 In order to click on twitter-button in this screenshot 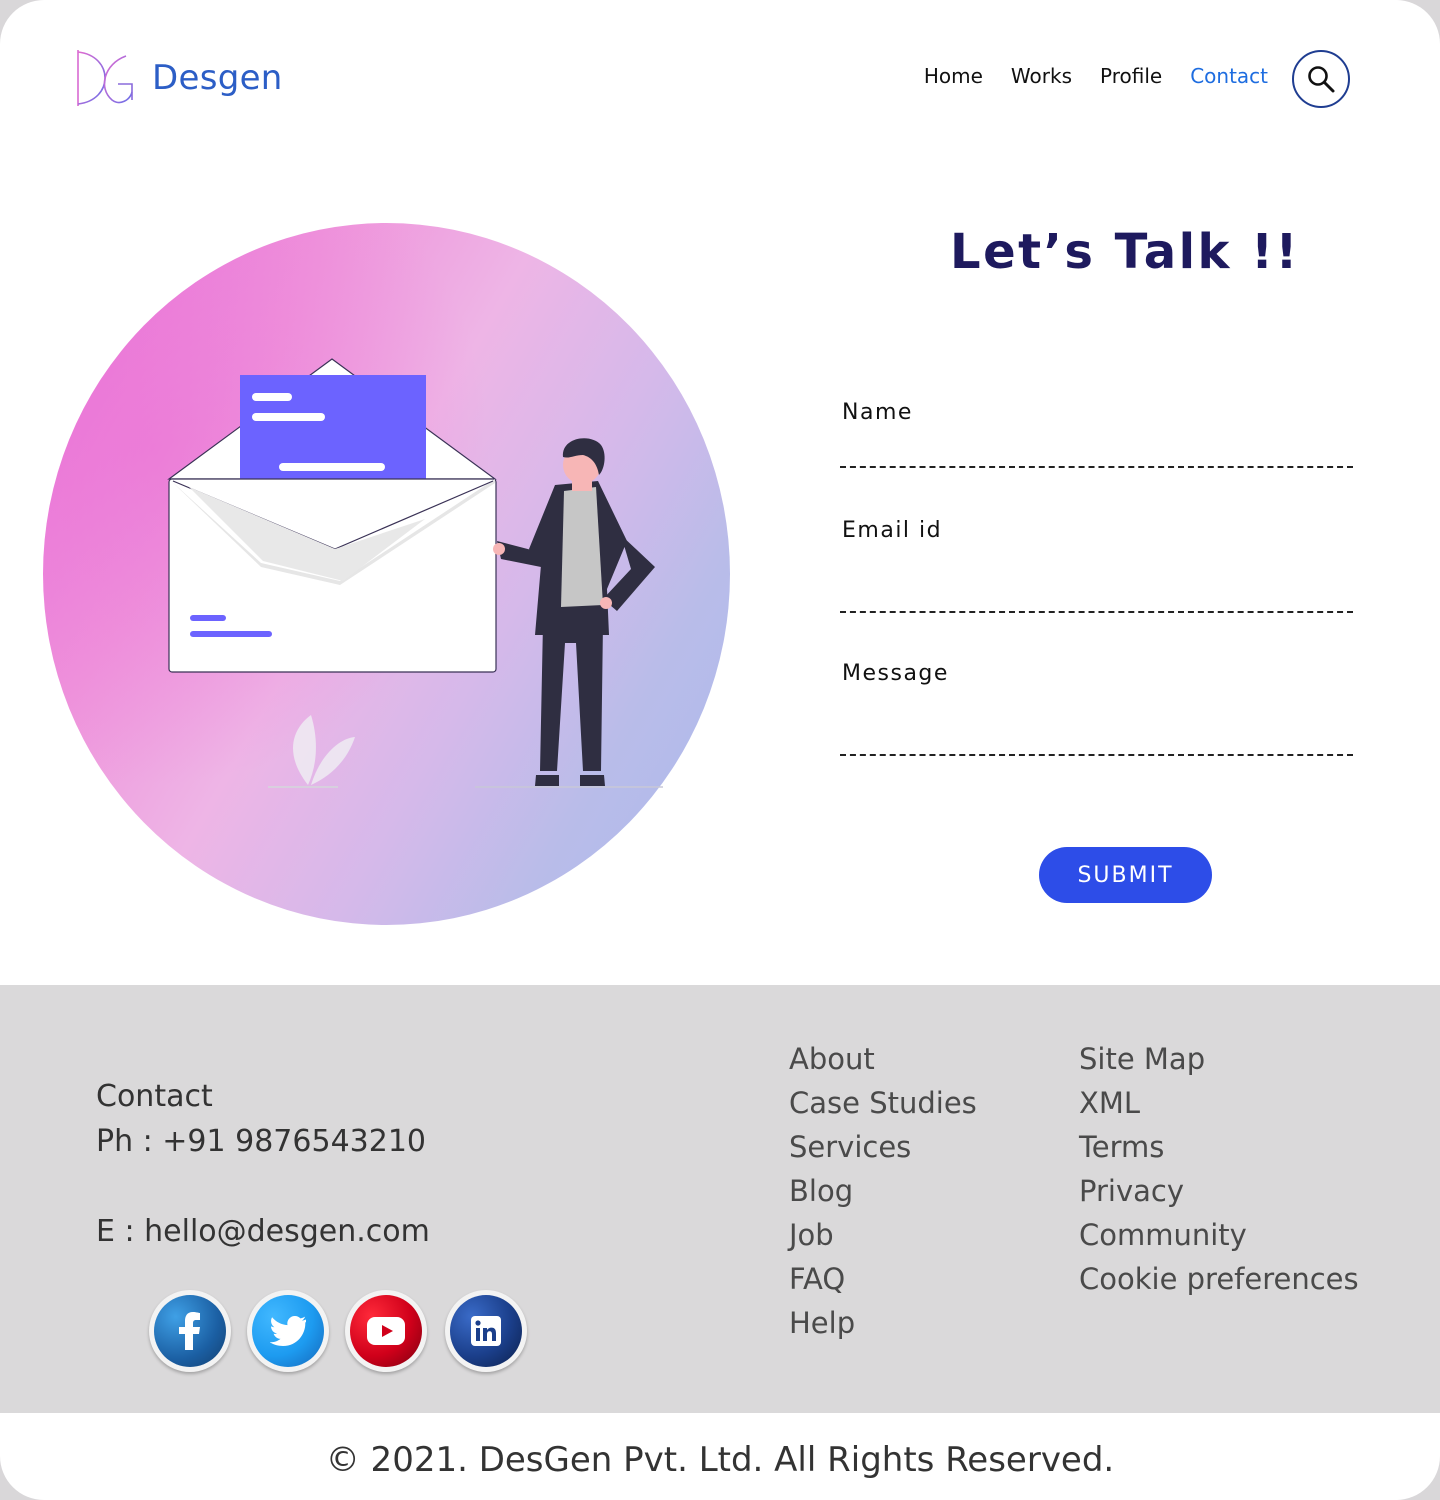, I will do `click(288, 1331)`.